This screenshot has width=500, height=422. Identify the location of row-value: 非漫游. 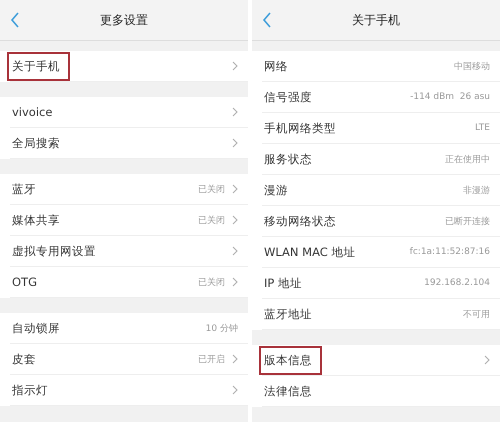
(476, 190).